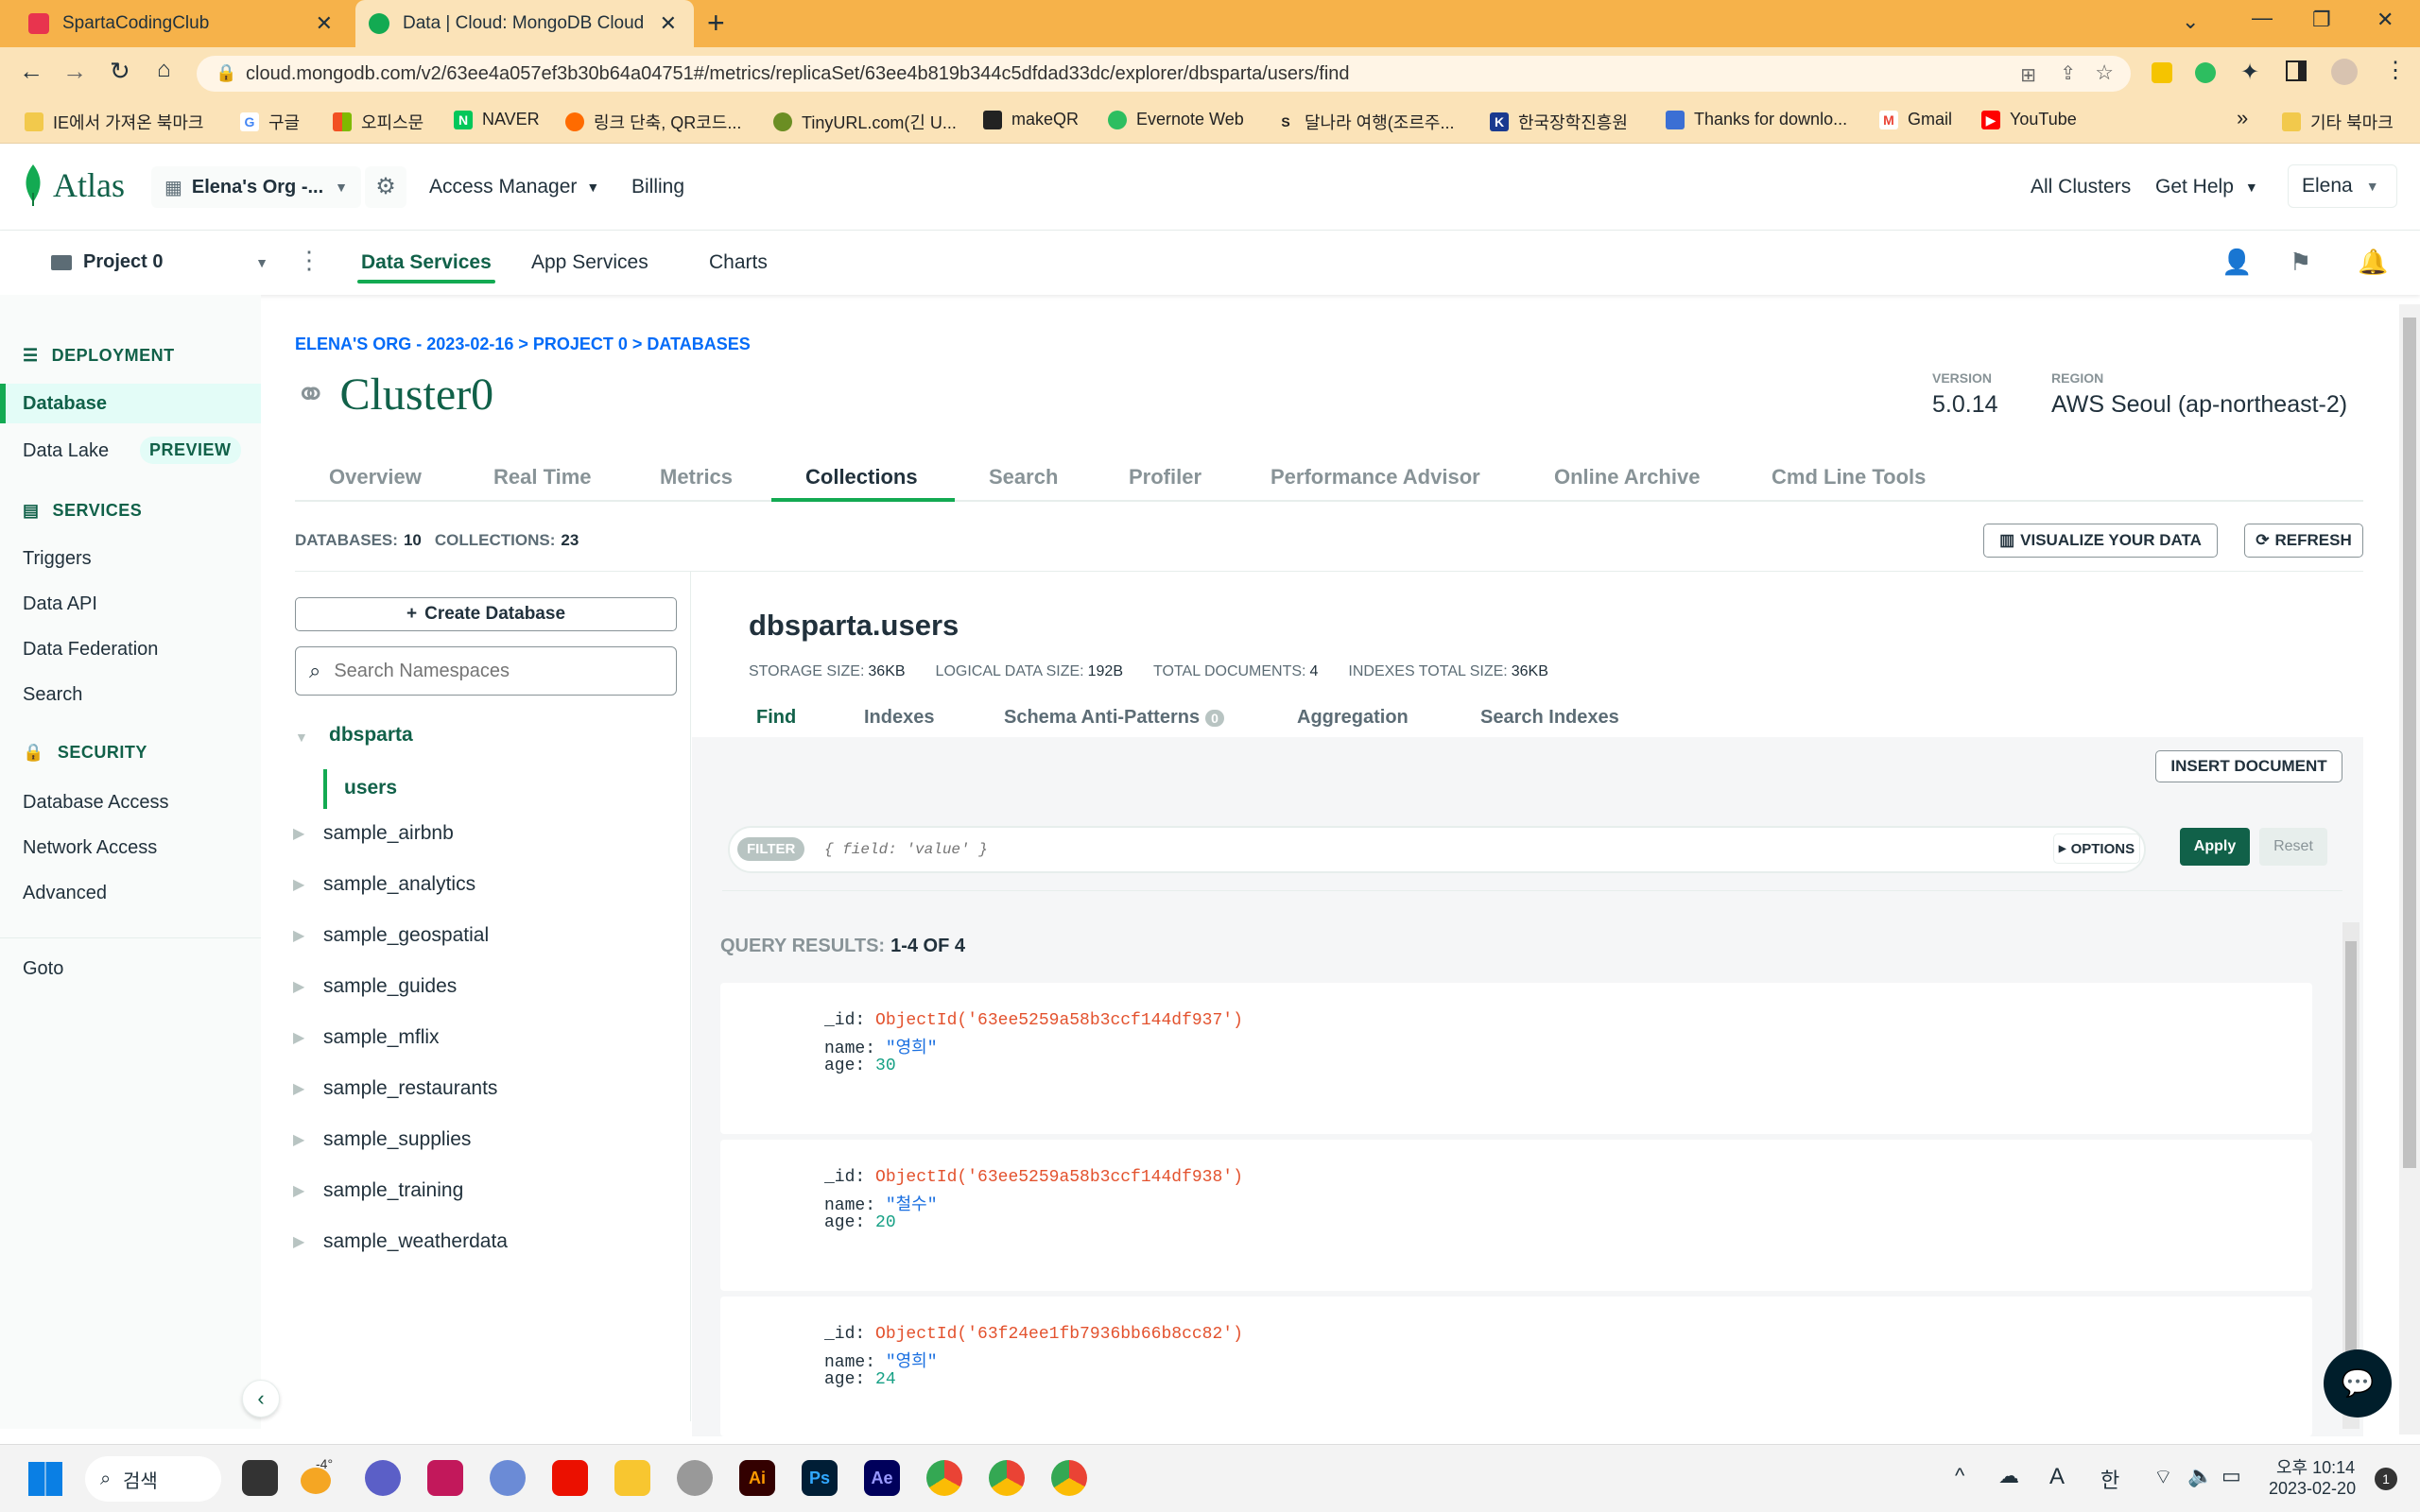 This screenshot has width=2420, height=1512. What do you see at coordinates (2351, 1172) in the screenshot?
I see `results-scrollbar-thumb` at bounding box center [2351, 1172].